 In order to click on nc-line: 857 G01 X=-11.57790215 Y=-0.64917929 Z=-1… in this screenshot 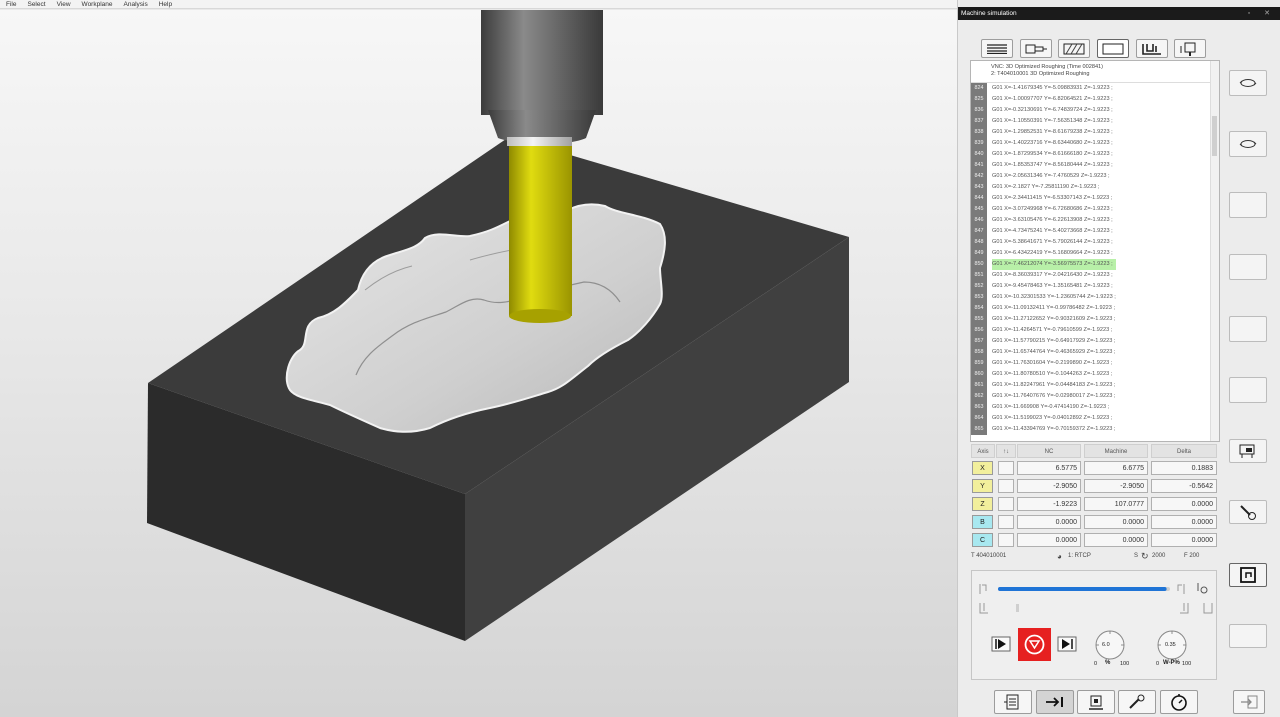, I will do `click(1095, 341)`.